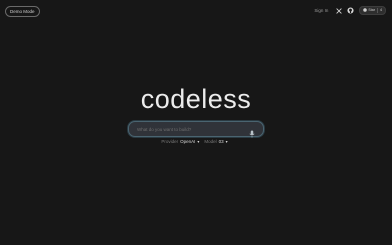  I want to click on github-star-button: Star 4, so click(372, 10).